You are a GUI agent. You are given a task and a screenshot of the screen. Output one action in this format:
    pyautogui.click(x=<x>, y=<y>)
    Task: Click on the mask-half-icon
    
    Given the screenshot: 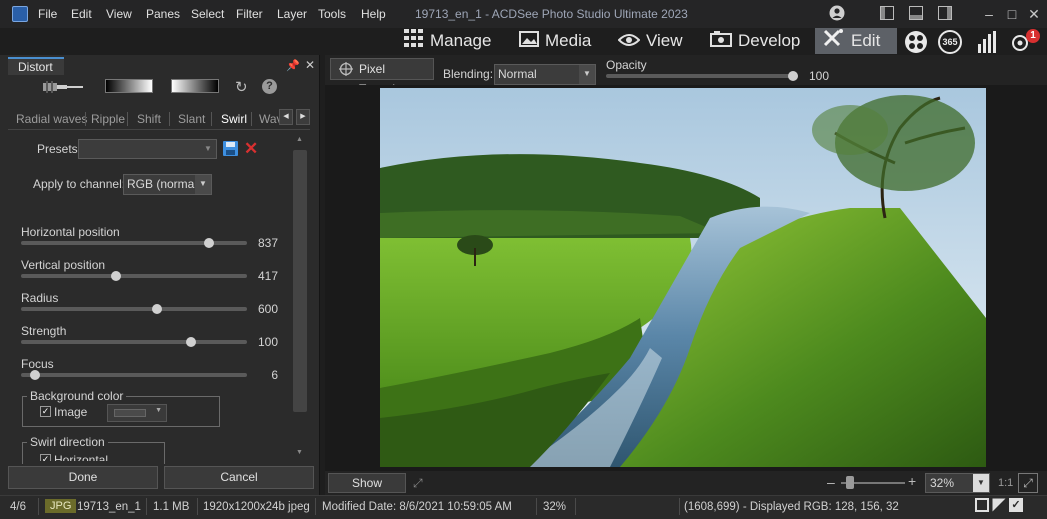 What is the action you would take?
    pyautogui.click(x=999, y=506)
    